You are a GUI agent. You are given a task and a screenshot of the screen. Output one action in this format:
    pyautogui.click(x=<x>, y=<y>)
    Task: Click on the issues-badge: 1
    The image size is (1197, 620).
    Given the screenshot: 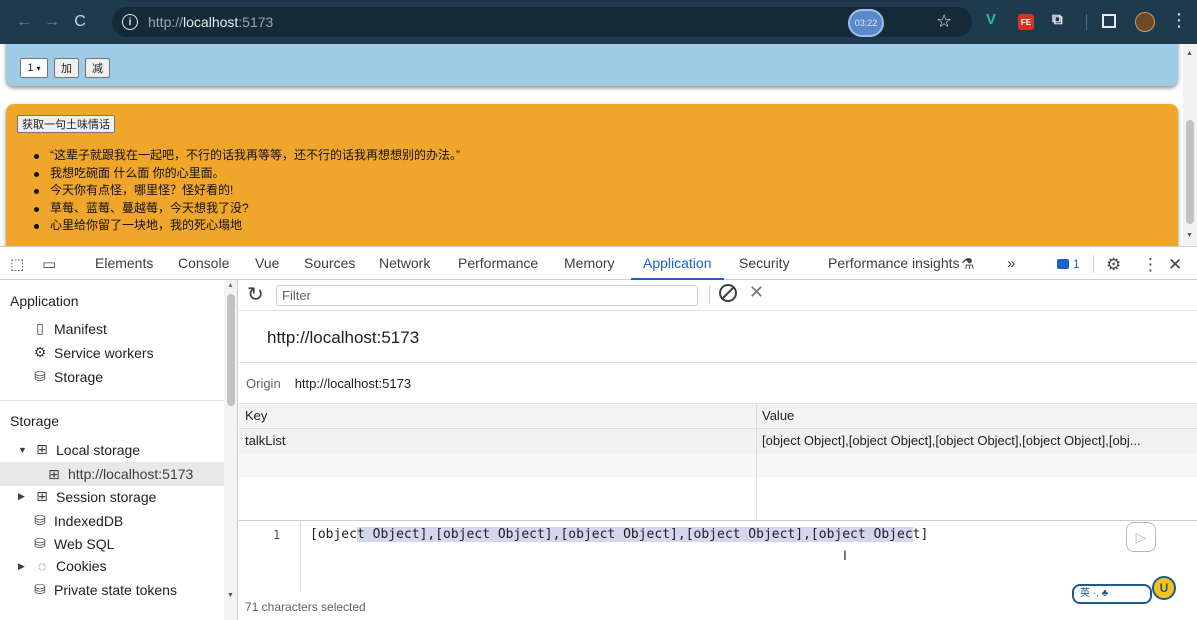 What is the action you would take?
    pyautogui.click(x=1068, y=264)
    